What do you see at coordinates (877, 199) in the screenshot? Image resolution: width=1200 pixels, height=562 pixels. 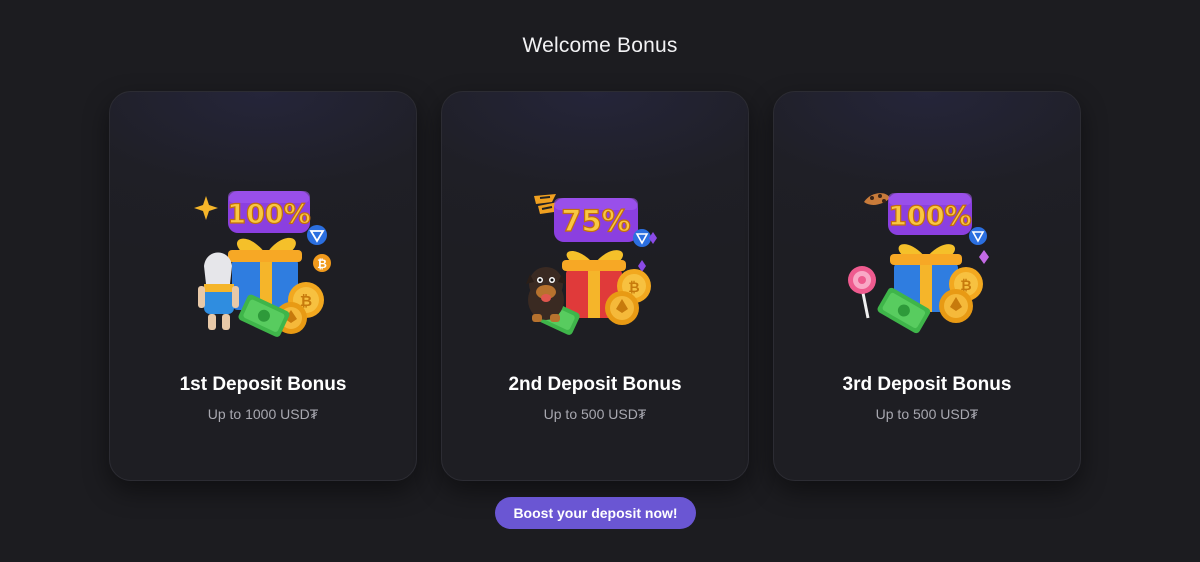 I see `leopard-pattern-icon` at bounding box center [877, 199].